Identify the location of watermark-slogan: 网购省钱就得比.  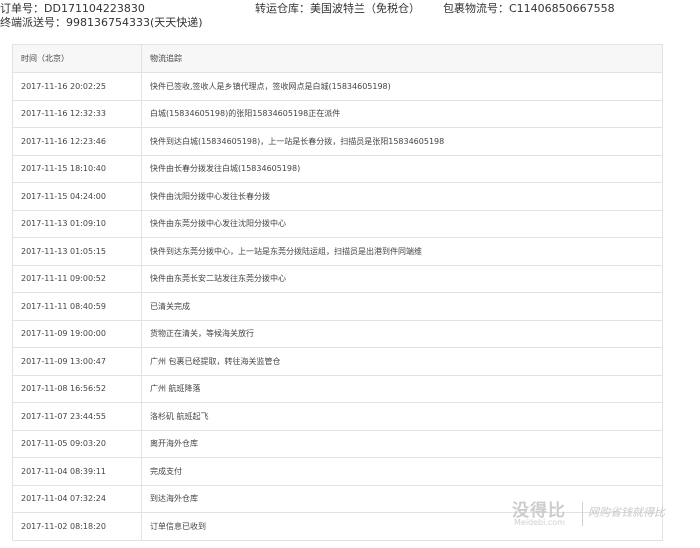
(626, 512).